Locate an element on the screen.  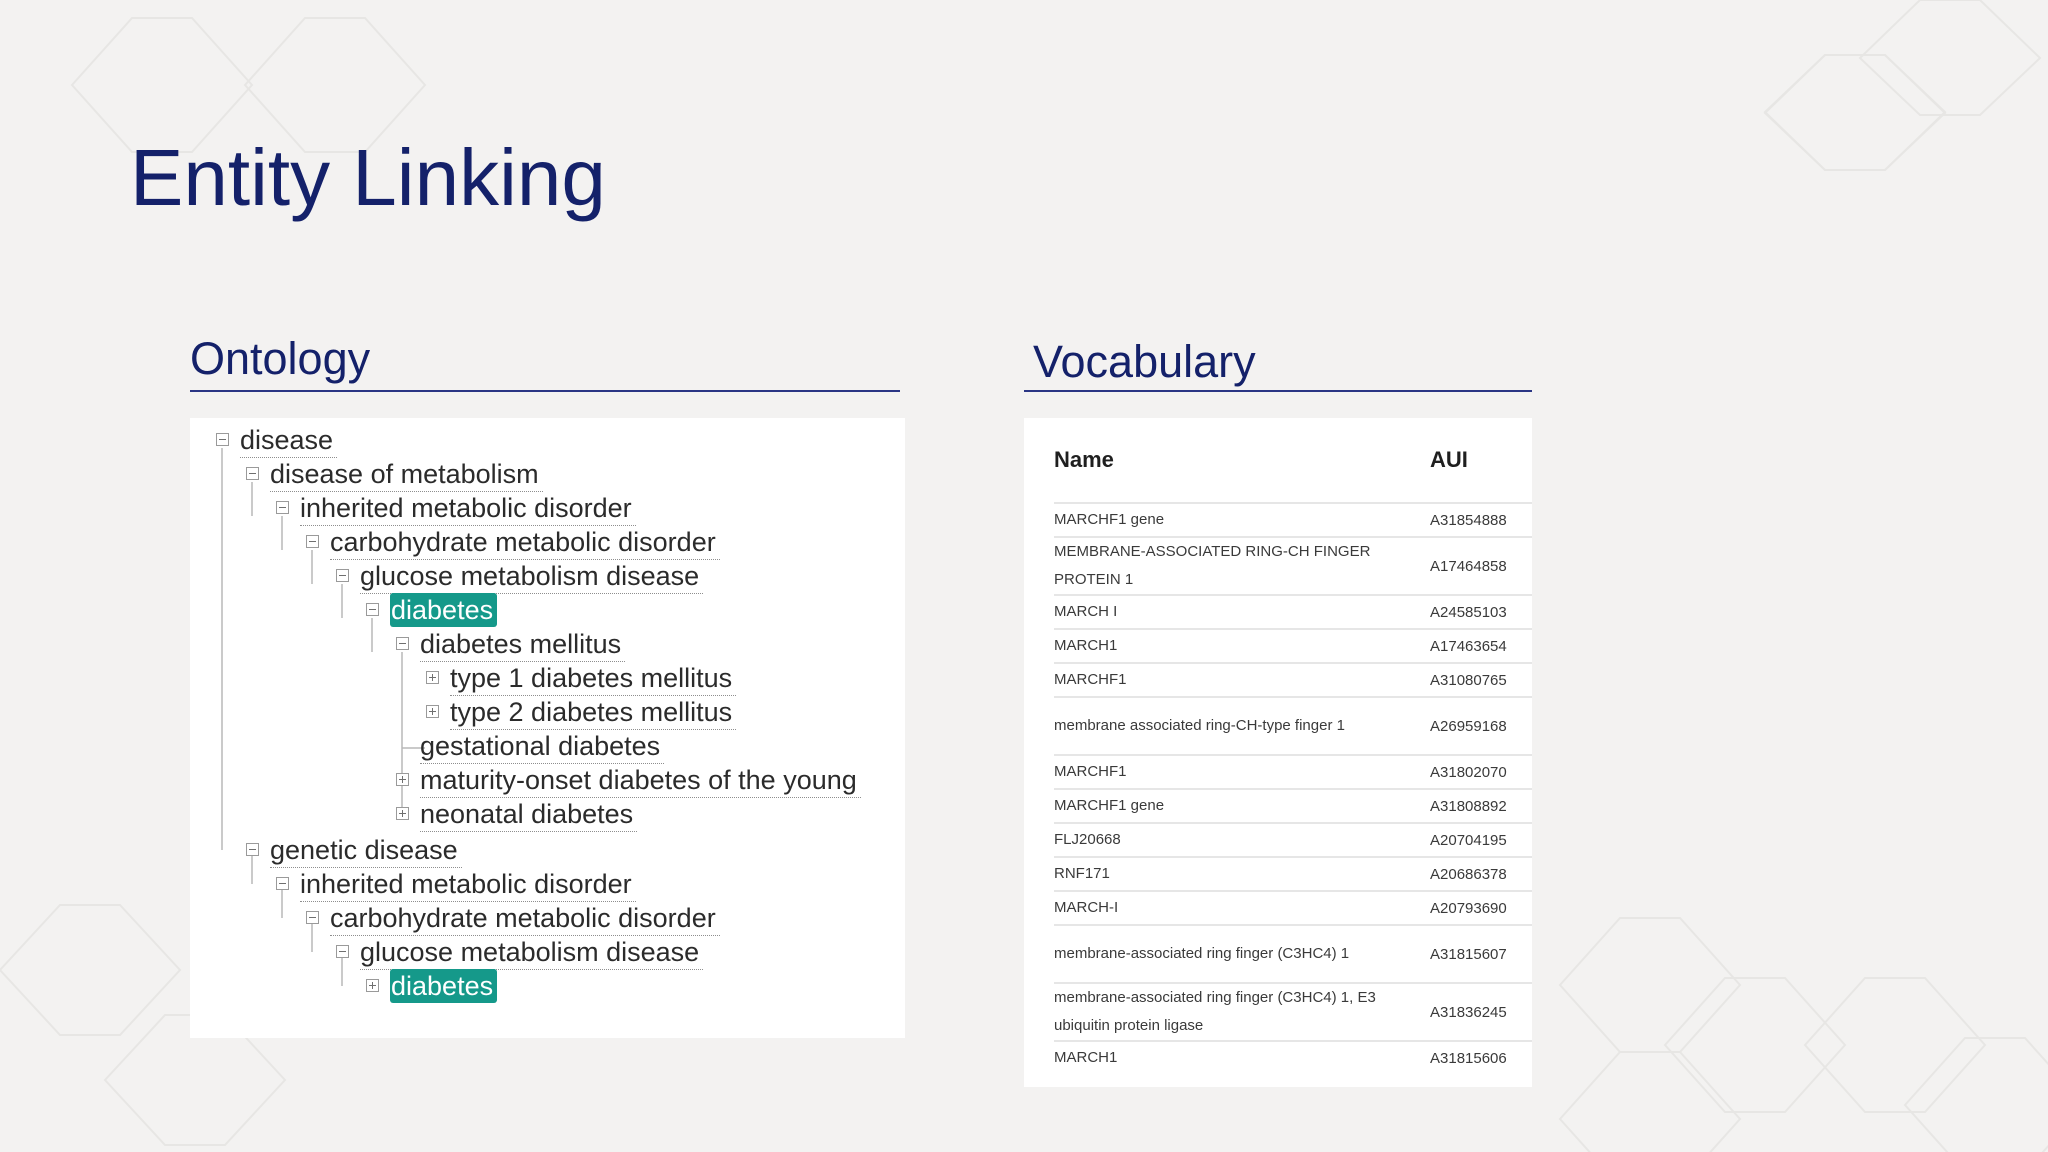
cell-aui: A26959168 is located at coordinates (1468, 726).